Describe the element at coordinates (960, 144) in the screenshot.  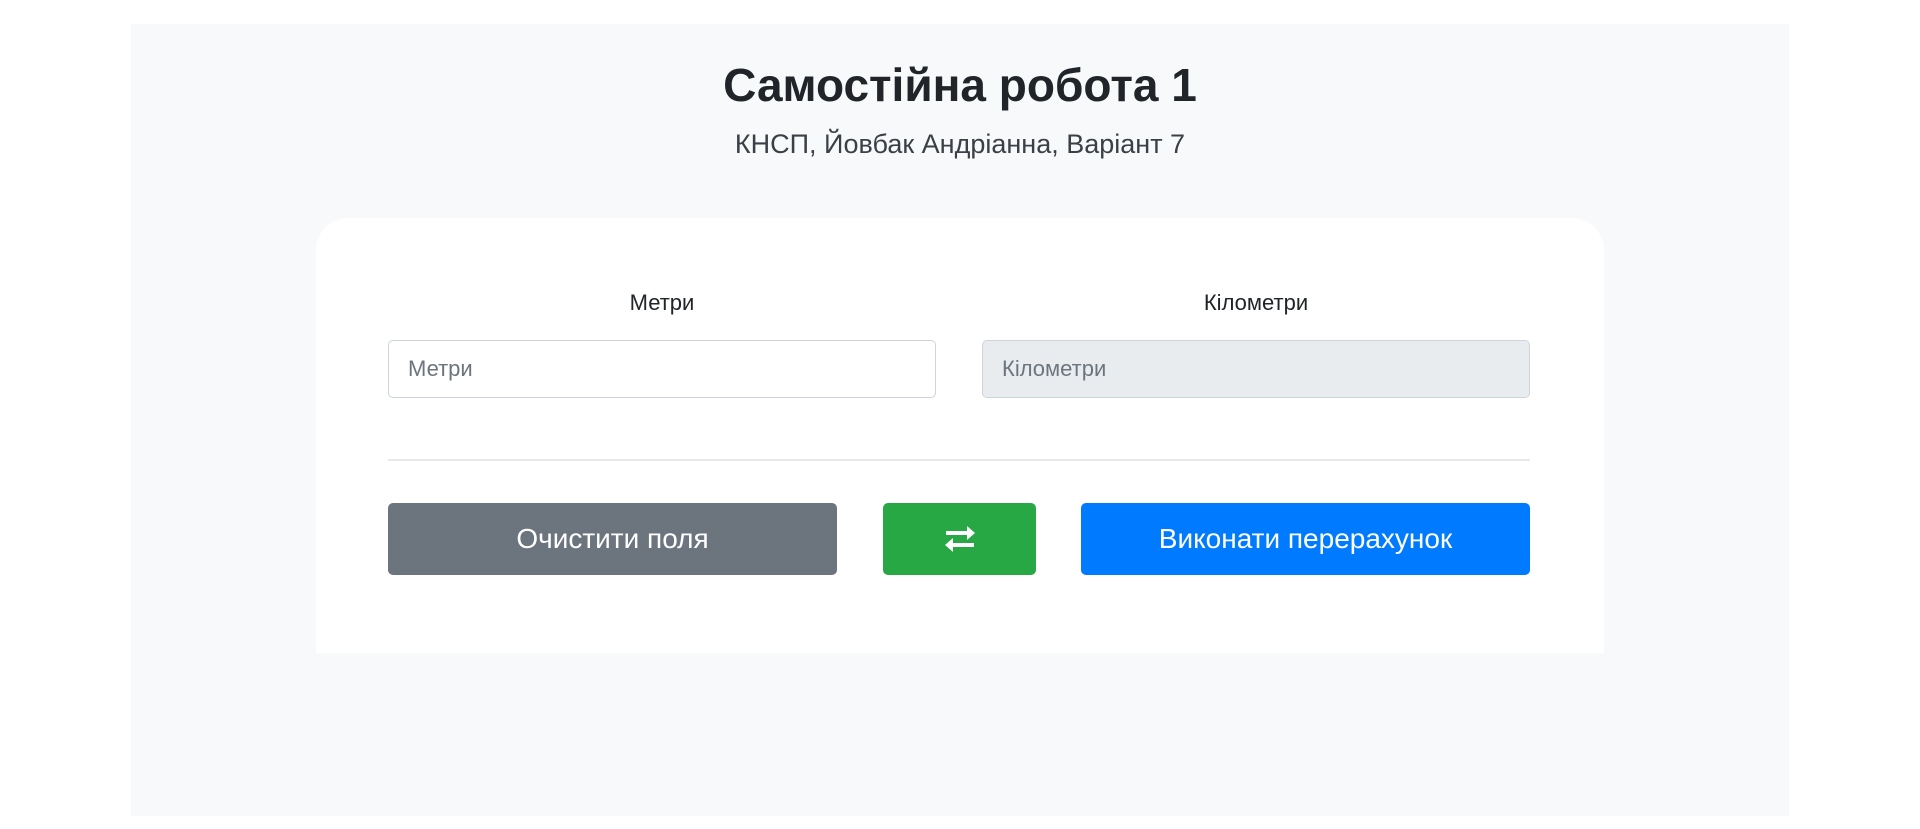
I see `page-subtitle: КНСП, Йовбак Андріанна, Варіант 7` at that location.